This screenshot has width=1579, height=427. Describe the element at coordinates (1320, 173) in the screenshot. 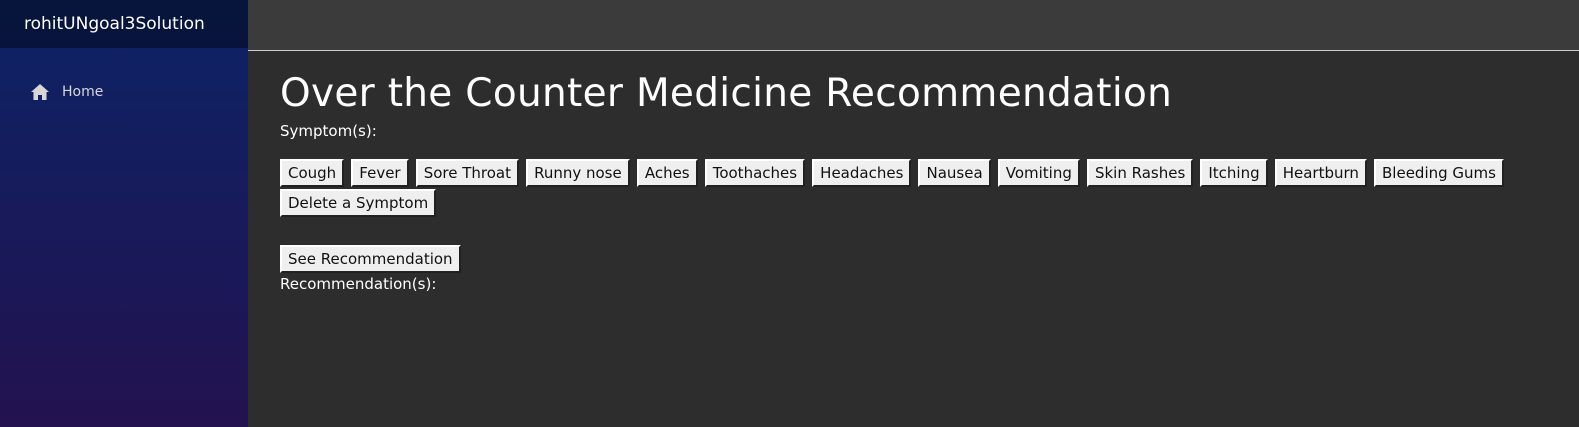

I see `symptom-button-heartburn: Heartburn` at that location.